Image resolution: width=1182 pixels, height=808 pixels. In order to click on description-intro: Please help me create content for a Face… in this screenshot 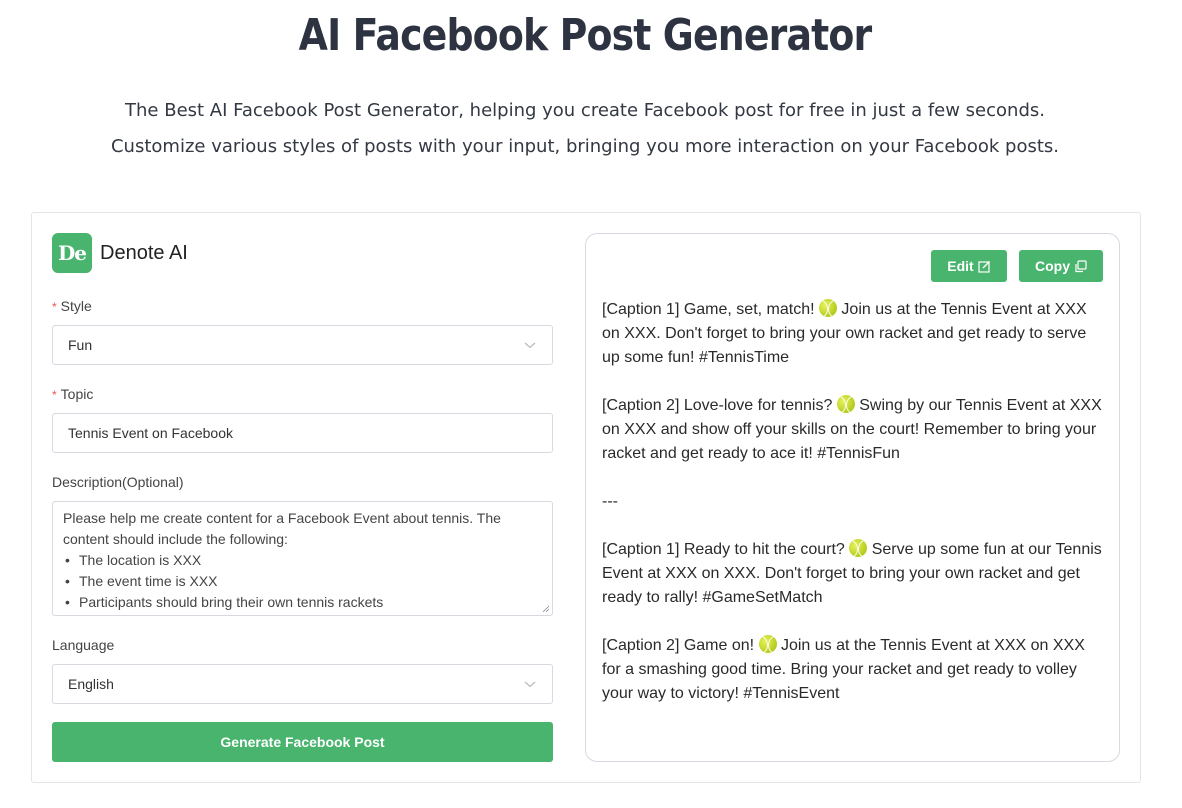, I will do `click(282, 528)`.